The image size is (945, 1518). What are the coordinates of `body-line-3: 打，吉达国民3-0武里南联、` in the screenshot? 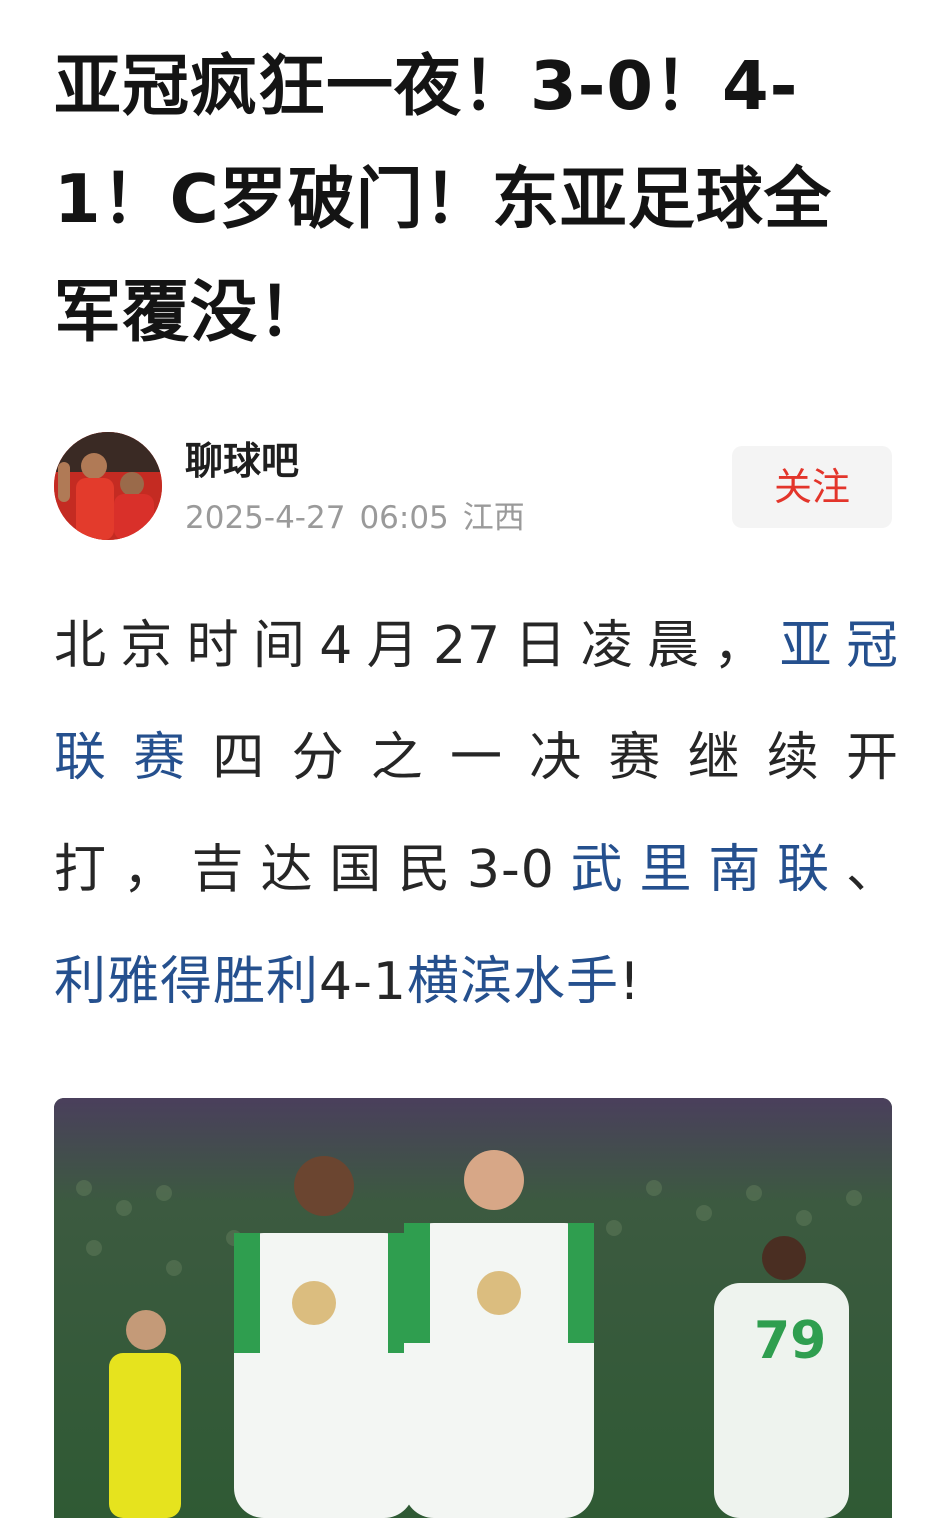 It's located at (476, 870).